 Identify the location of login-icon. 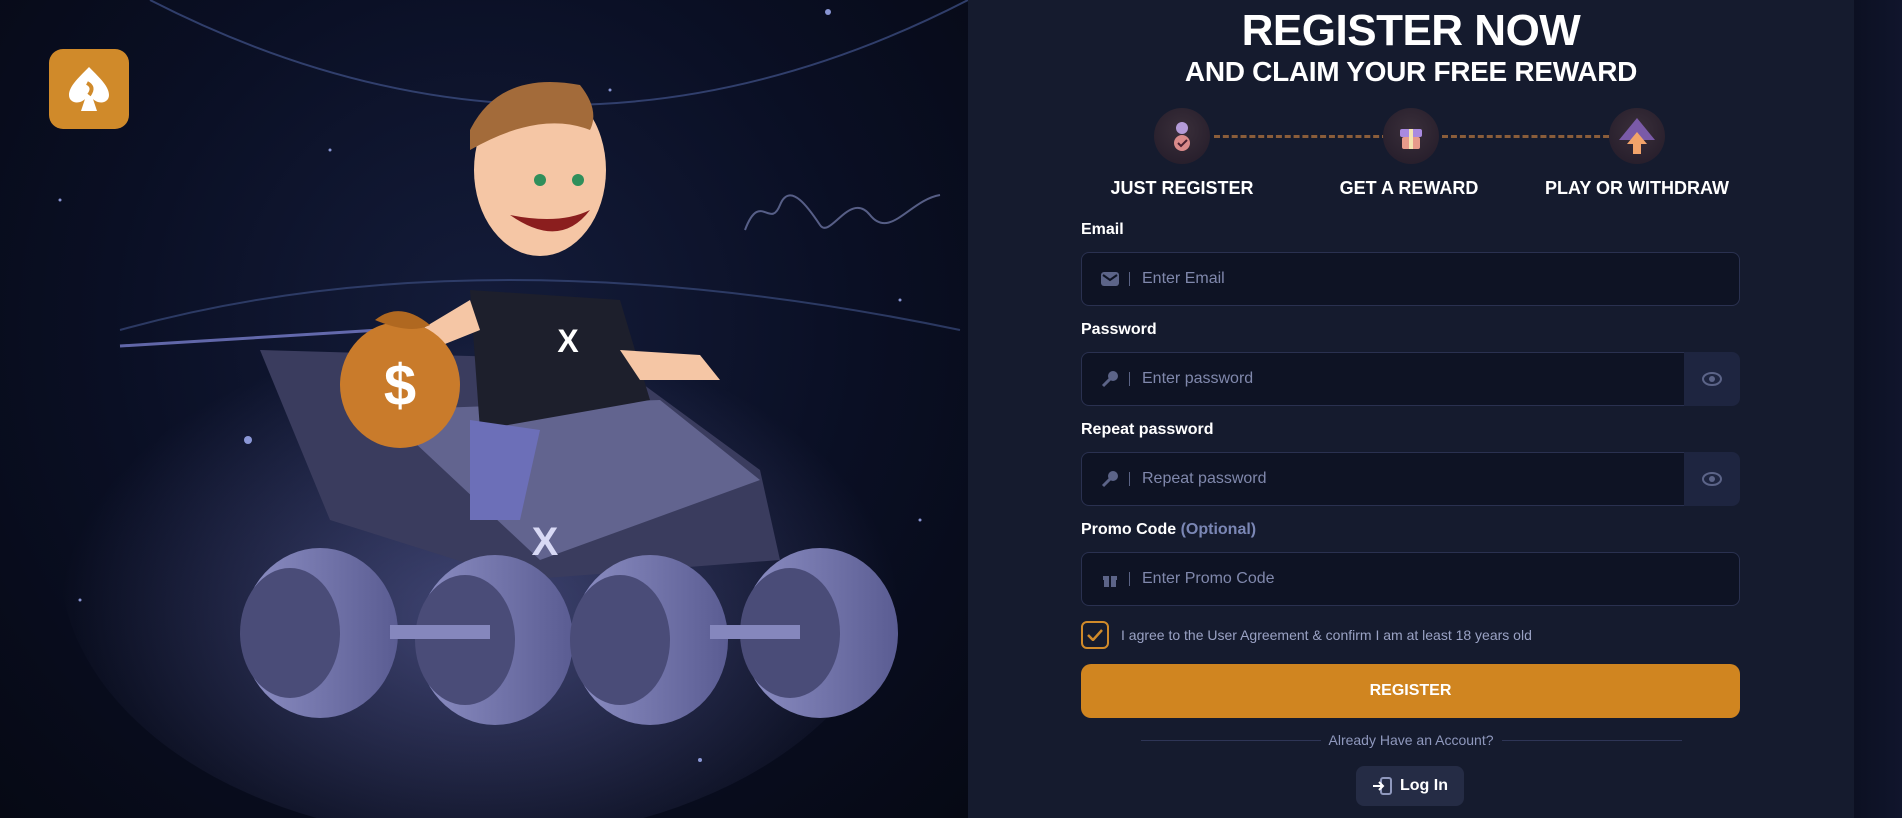
(1382, 786).